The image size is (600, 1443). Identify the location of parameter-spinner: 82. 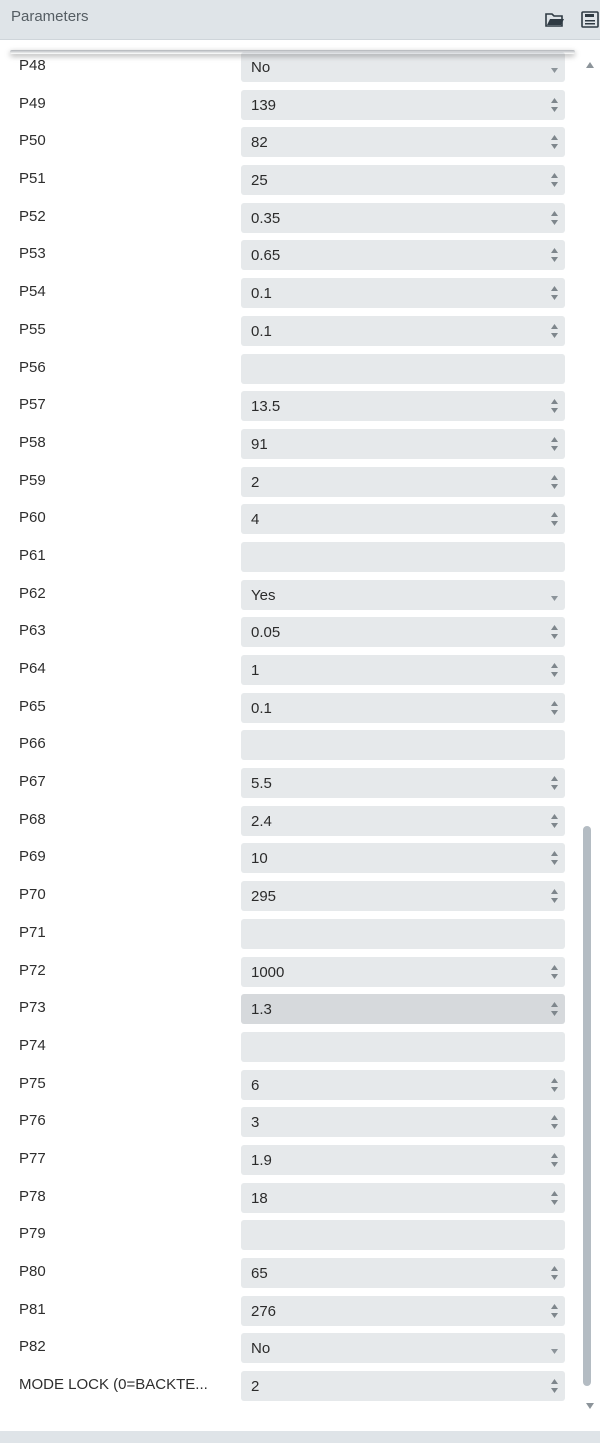
(403, 142).